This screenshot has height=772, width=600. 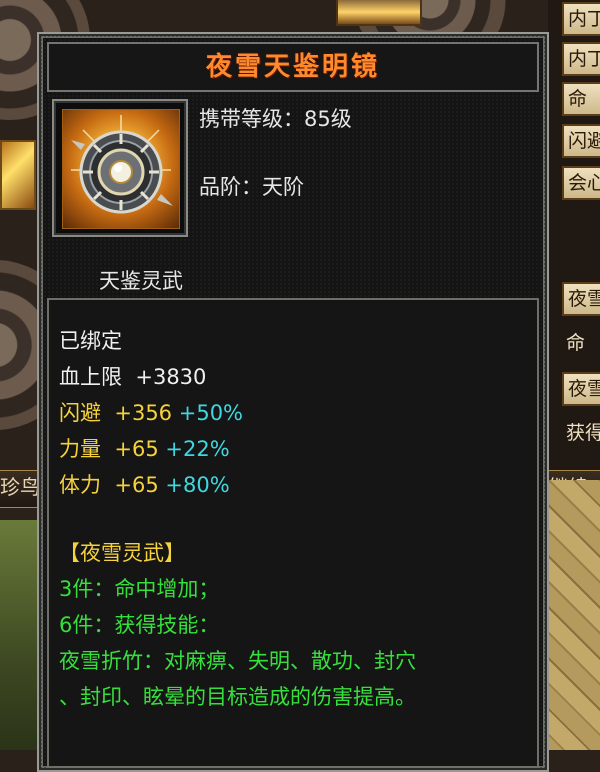 I want to click on item-title: 夜雪天鉴明镜, so click(x=292, y=67).